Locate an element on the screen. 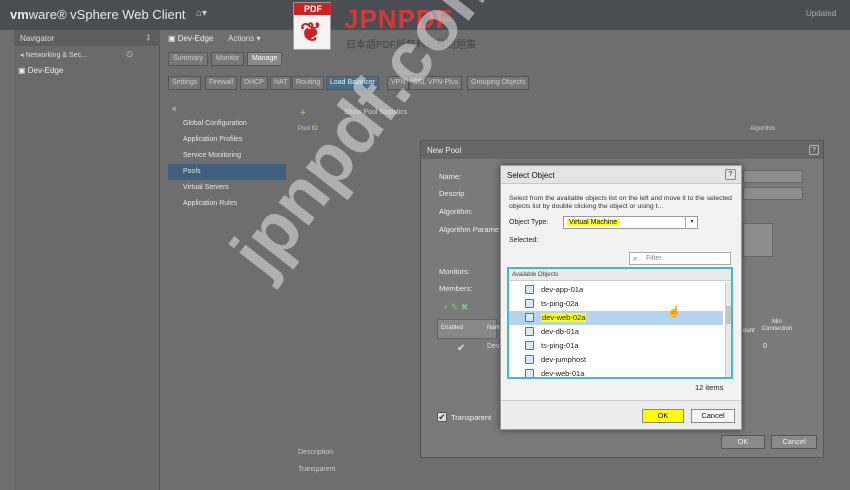 The width and height of the screenshot is (850, 490). subtab-grouping-objects: Grouping Objects is located at coordinates (498, 83).